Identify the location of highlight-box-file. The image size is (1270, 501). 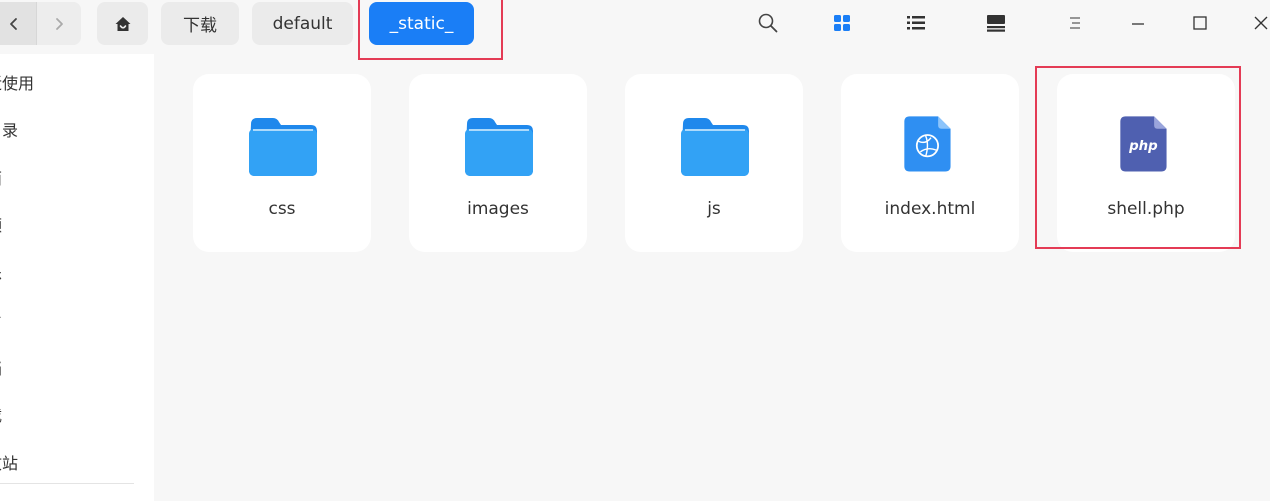
(1138, 157).